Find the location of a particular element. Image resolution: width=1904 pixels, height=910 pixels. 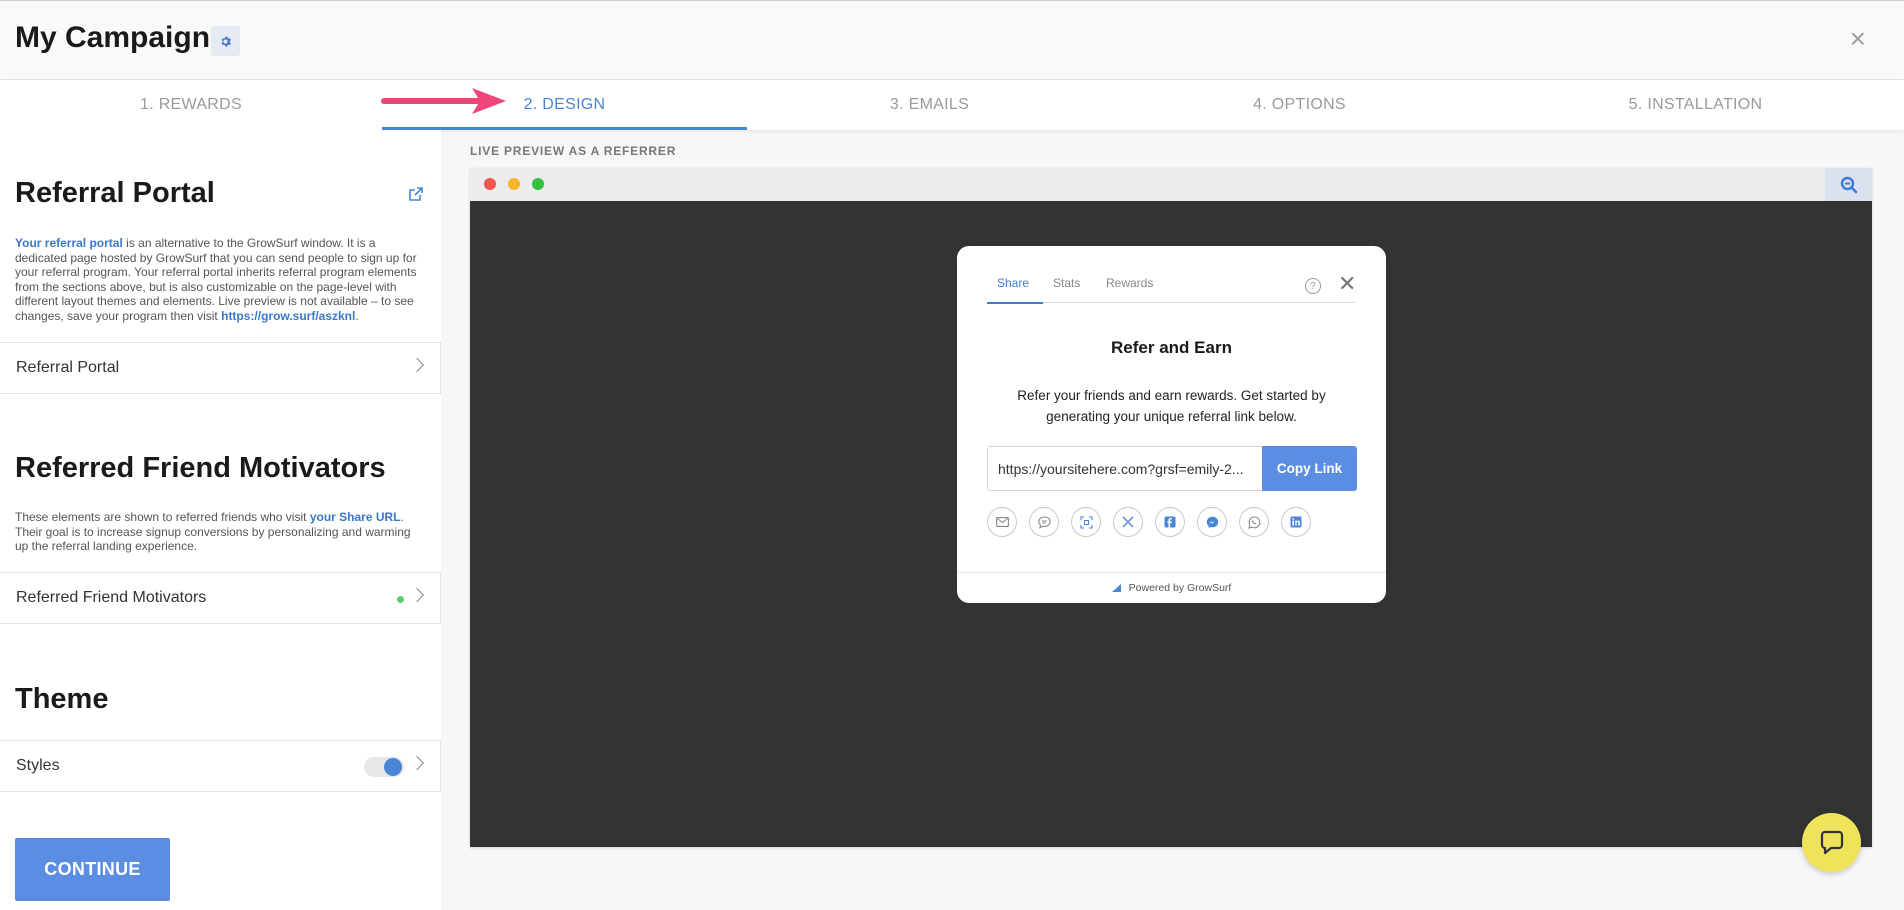

widget-tabs: Share Stats Rewards is located at coordinates (1171, 290).